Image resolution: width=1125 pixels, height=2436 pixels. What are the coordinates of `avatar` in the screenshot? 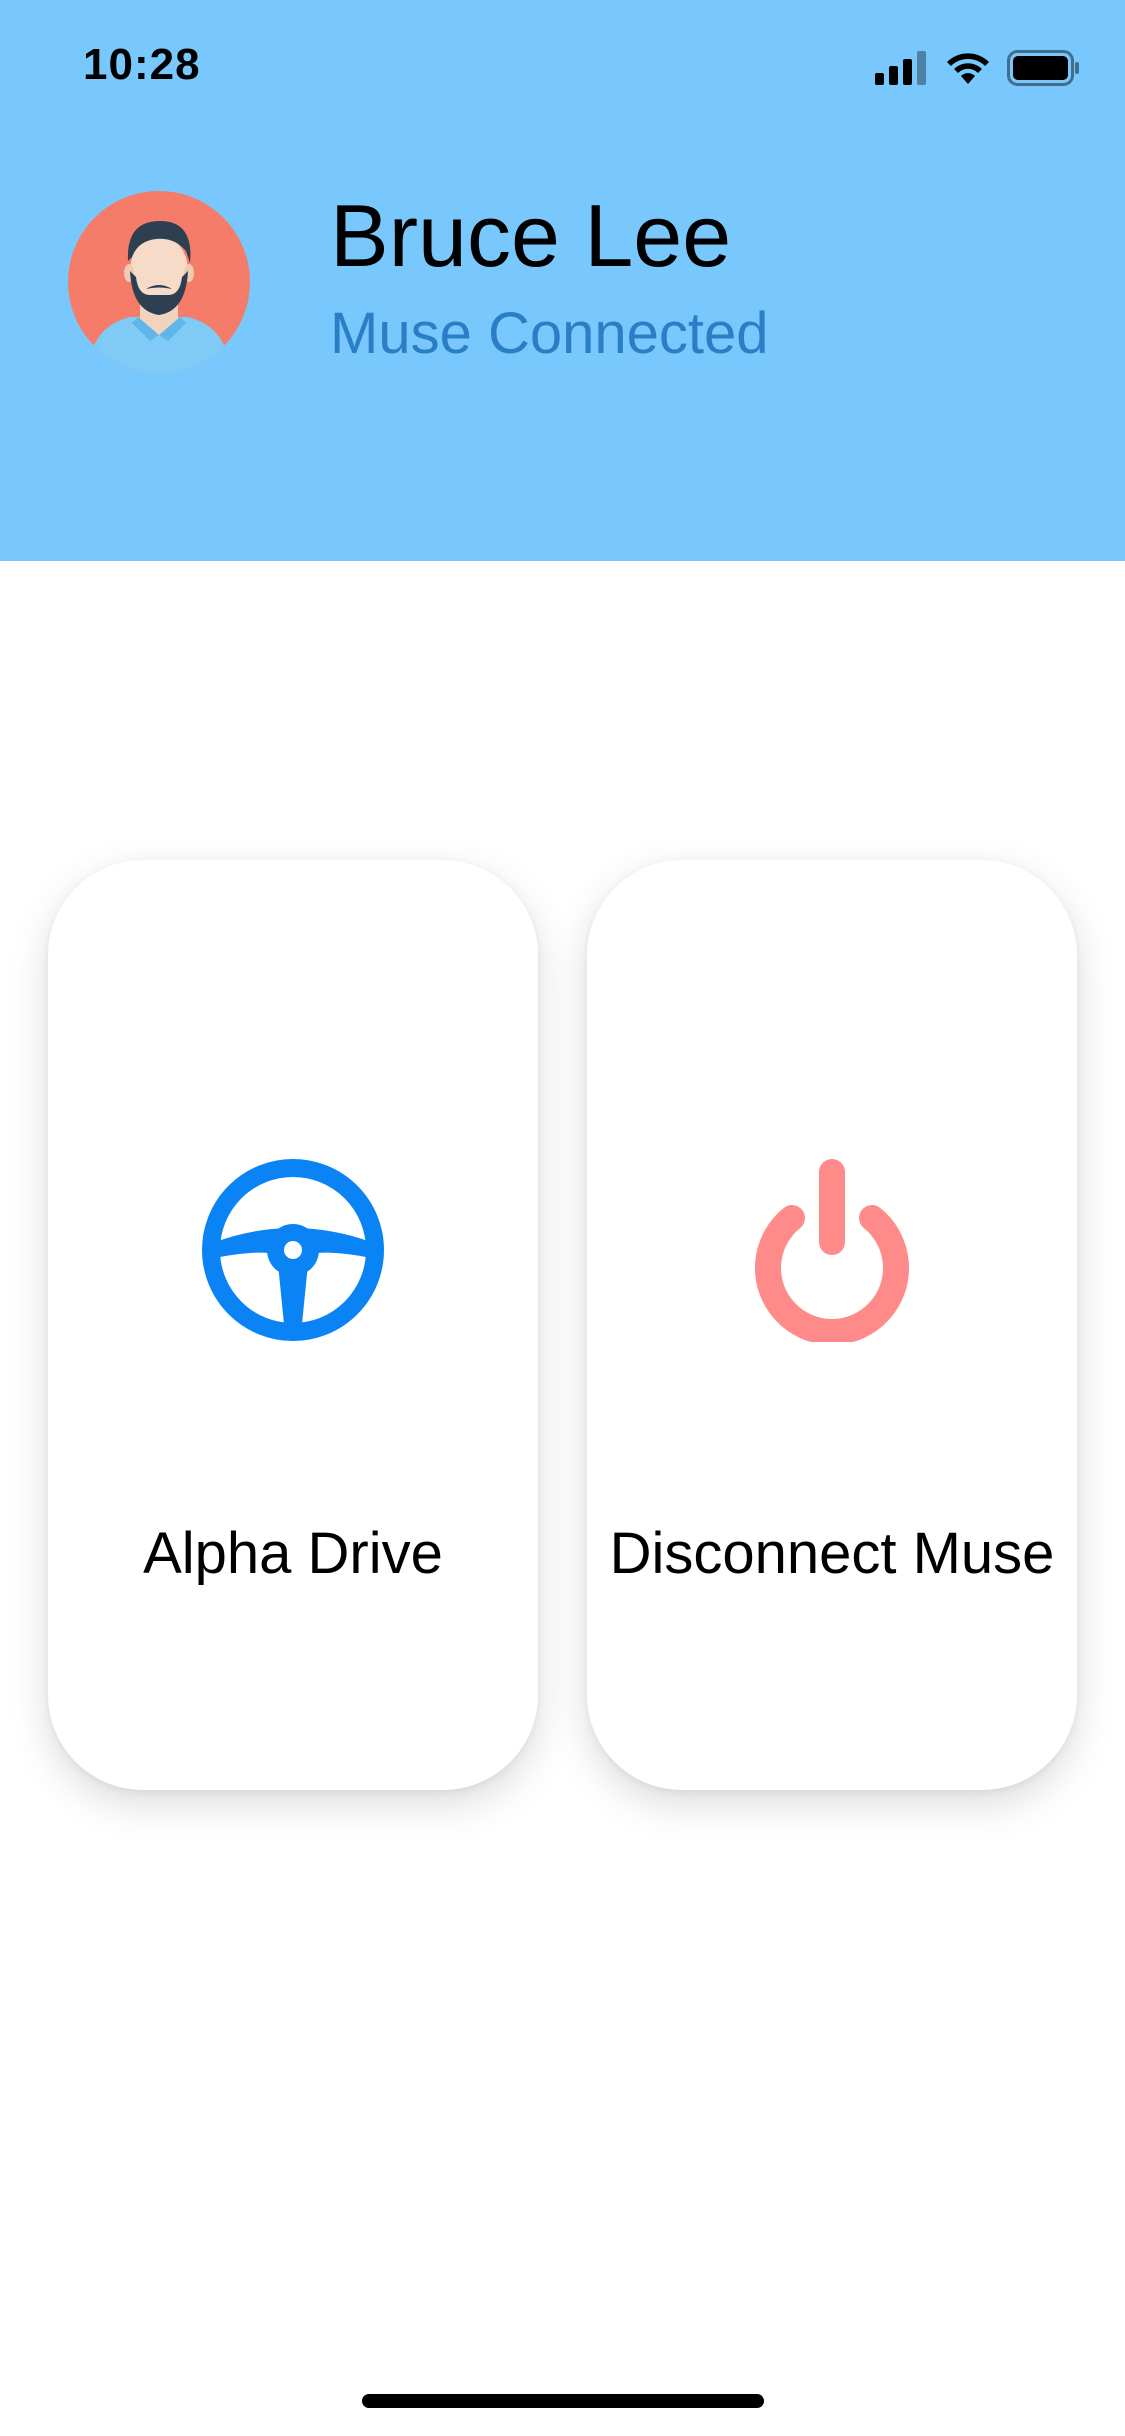 It's located at (159, 282).